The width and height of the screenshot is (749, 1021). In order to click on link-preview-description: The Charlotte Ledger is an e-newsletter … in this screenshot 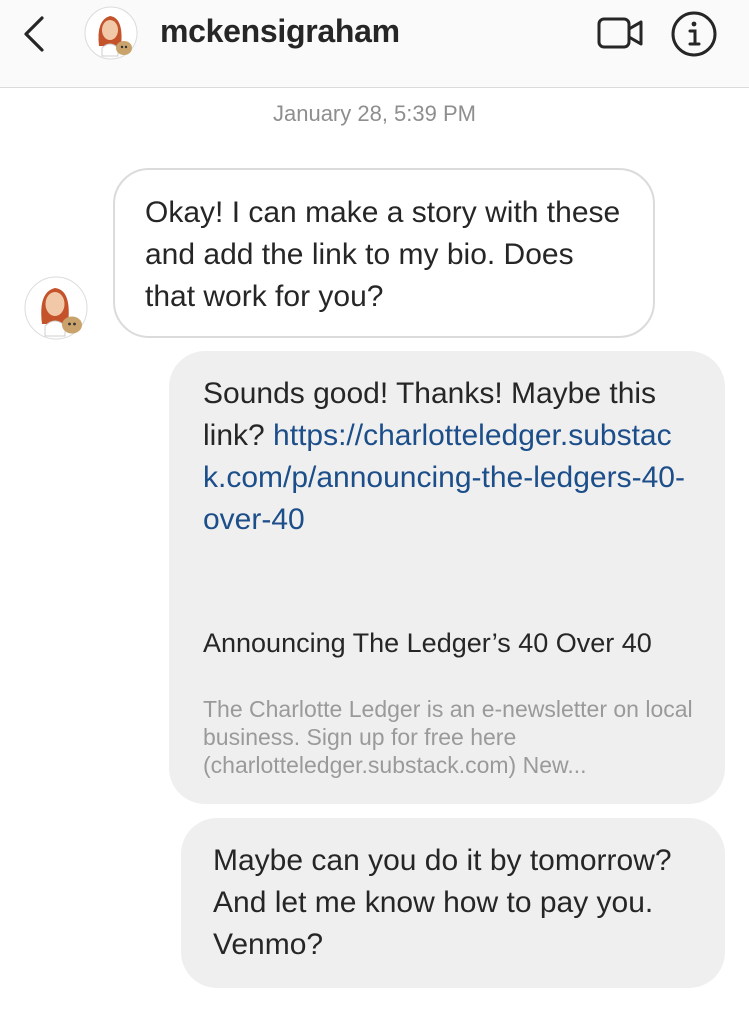, I will do `click(448, 737)`.